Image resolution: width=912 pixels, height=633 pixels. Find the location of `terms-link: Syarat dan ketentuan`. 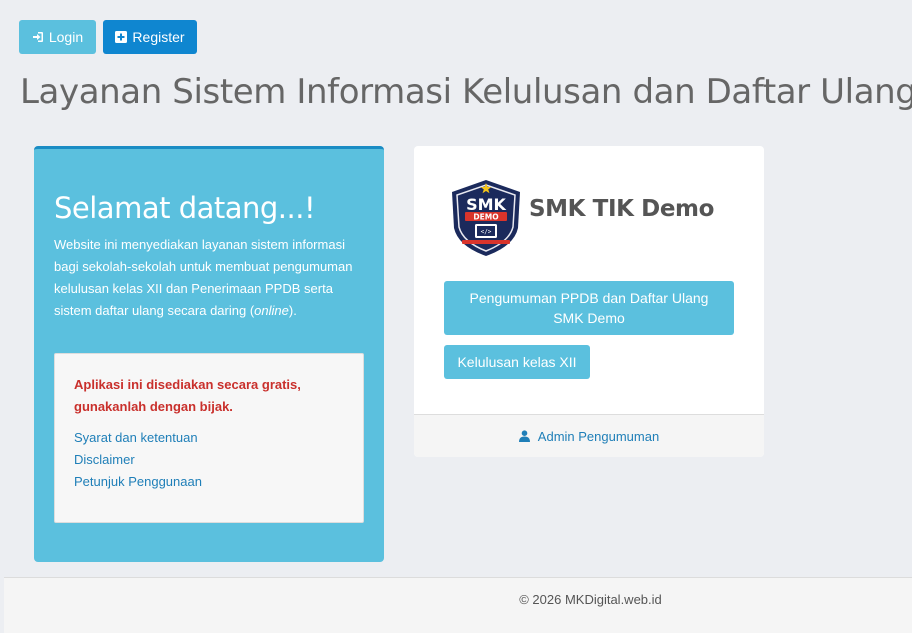

terms-link: Syarat dan ketentuan is located at coordinates (209, 438).